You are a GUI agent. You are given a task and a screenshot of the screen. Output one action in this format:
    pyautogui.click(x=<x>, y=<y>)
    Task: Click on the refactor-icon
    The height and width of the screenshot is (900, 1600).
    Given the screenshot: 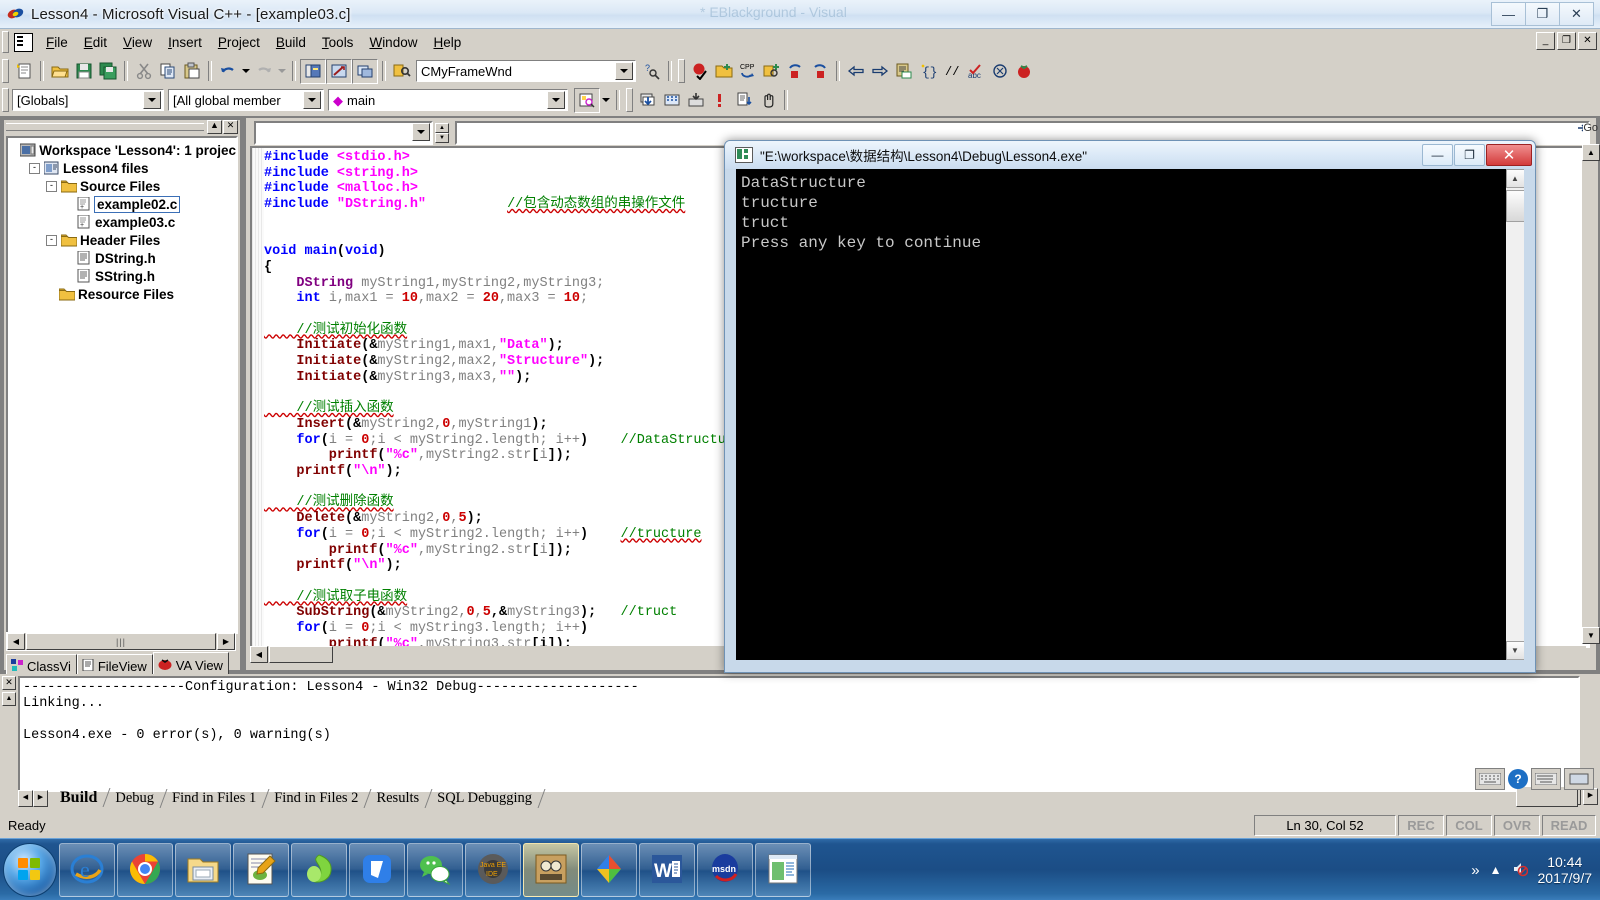 What is the action you would take?
    pyautogui.click(x=1000, y=71)
    